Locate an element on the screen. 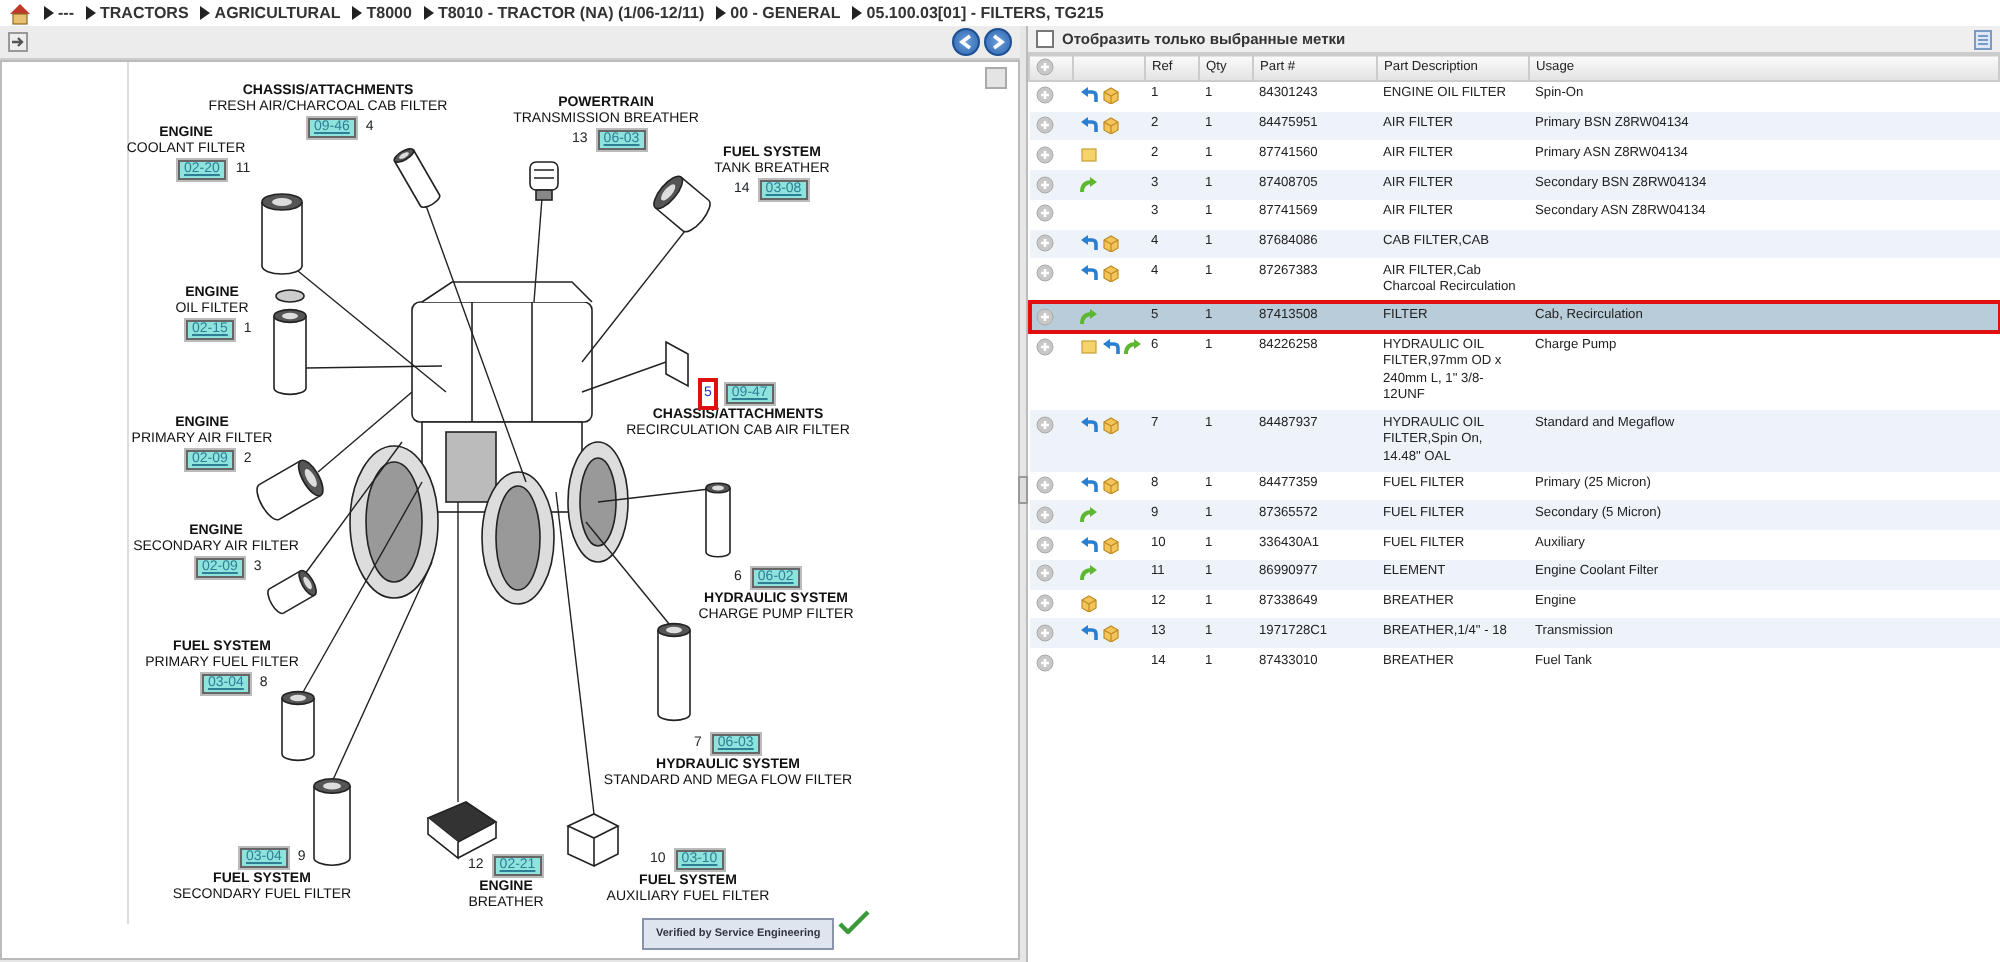 The image size is (2000, 962). expand-all-icon is located at coordinates (1045, 67).